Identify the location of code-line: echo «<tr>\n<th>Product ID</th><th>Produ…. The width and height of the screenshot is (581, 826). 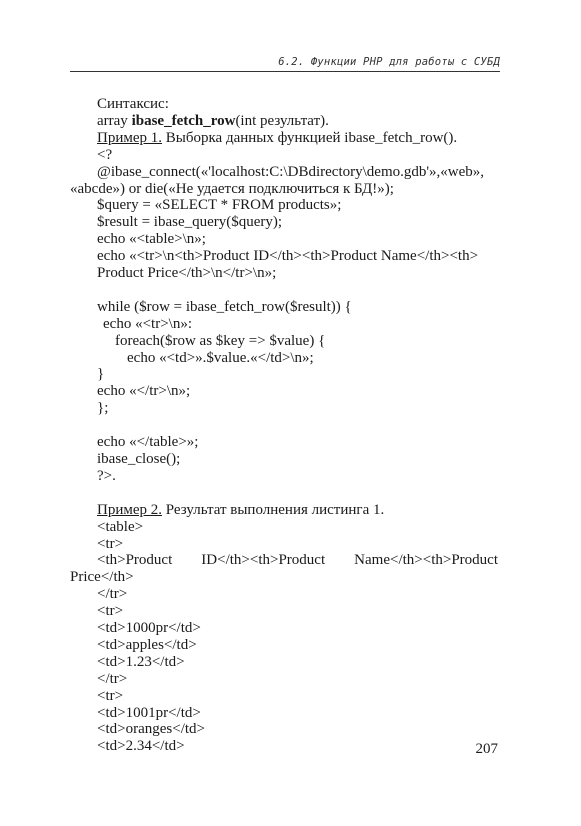
(288, 256).